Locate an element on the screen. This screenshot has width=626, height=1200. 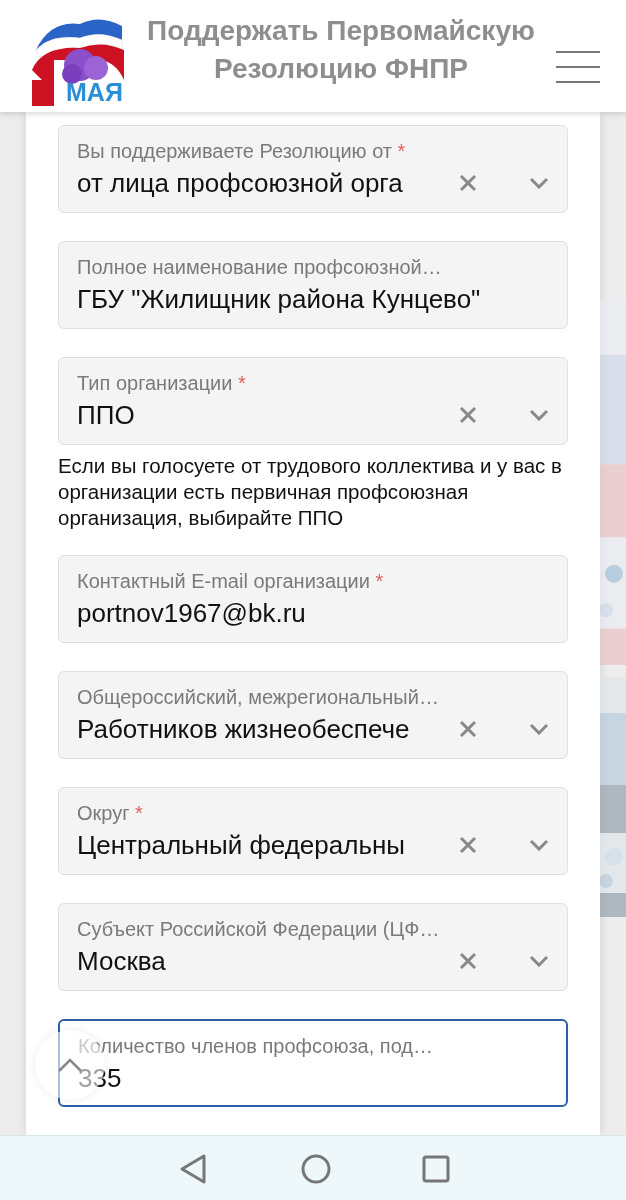
field-value: Центральный федеральны is located at coordinates (241, 845).